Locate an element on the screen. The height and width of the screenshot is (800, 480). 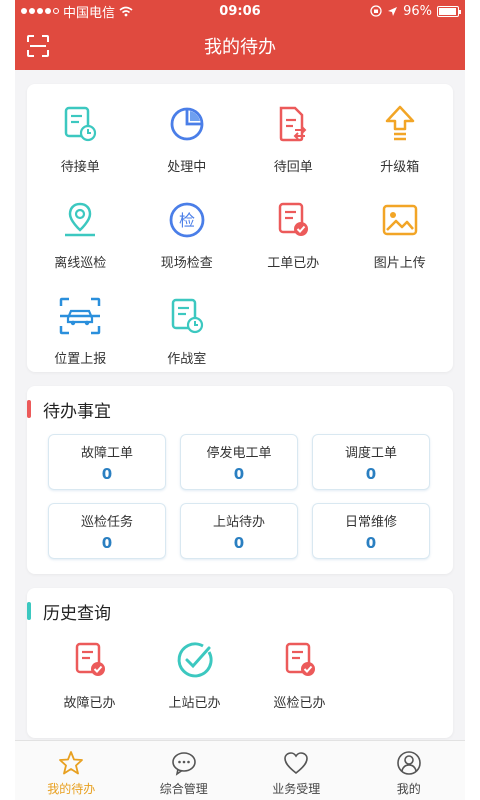
shortcut-pending-receive: 待接单 is located at coordinates (80, 142).